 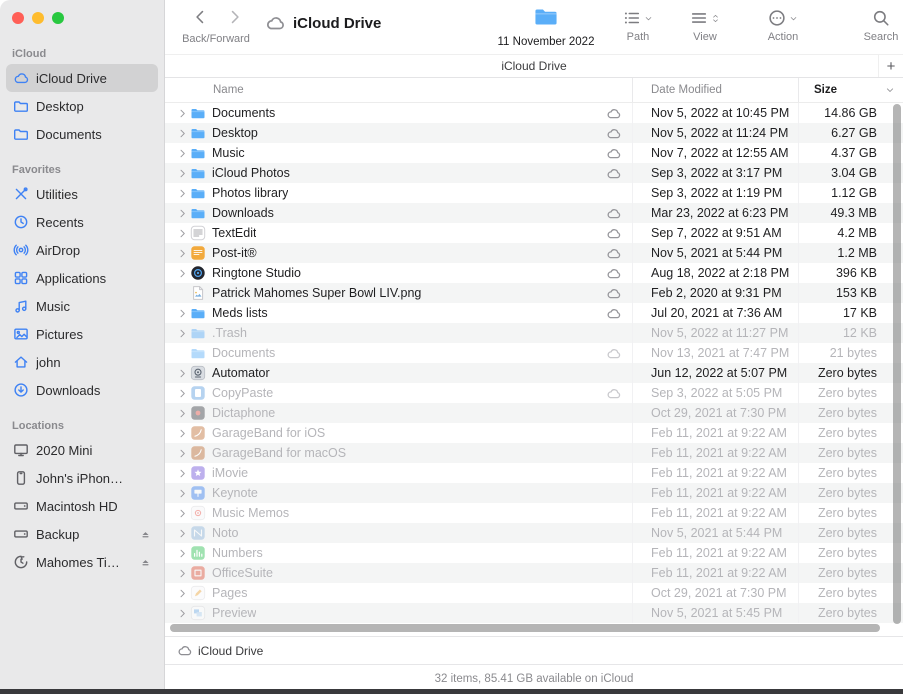 I want to click on sidebar-item-music: Music, so click(x=82, y=306).